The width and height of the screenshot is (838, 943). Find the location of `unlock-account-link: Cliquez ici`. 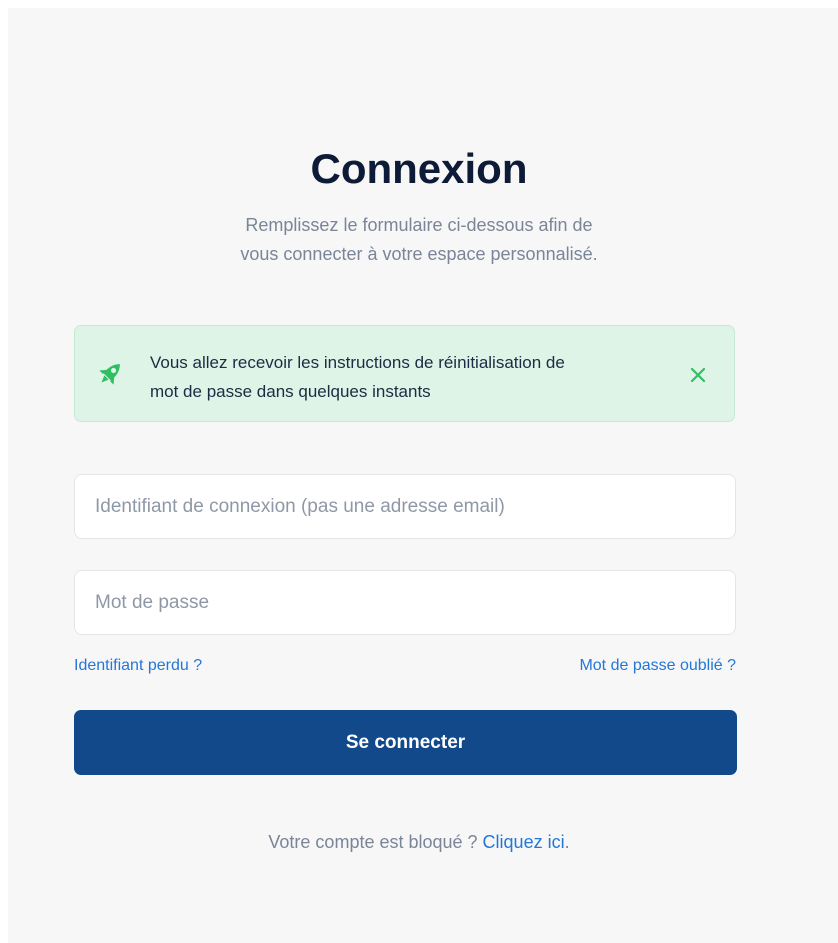

unlock-account-link: Cliquez ici is located at coordinates (524, 842).